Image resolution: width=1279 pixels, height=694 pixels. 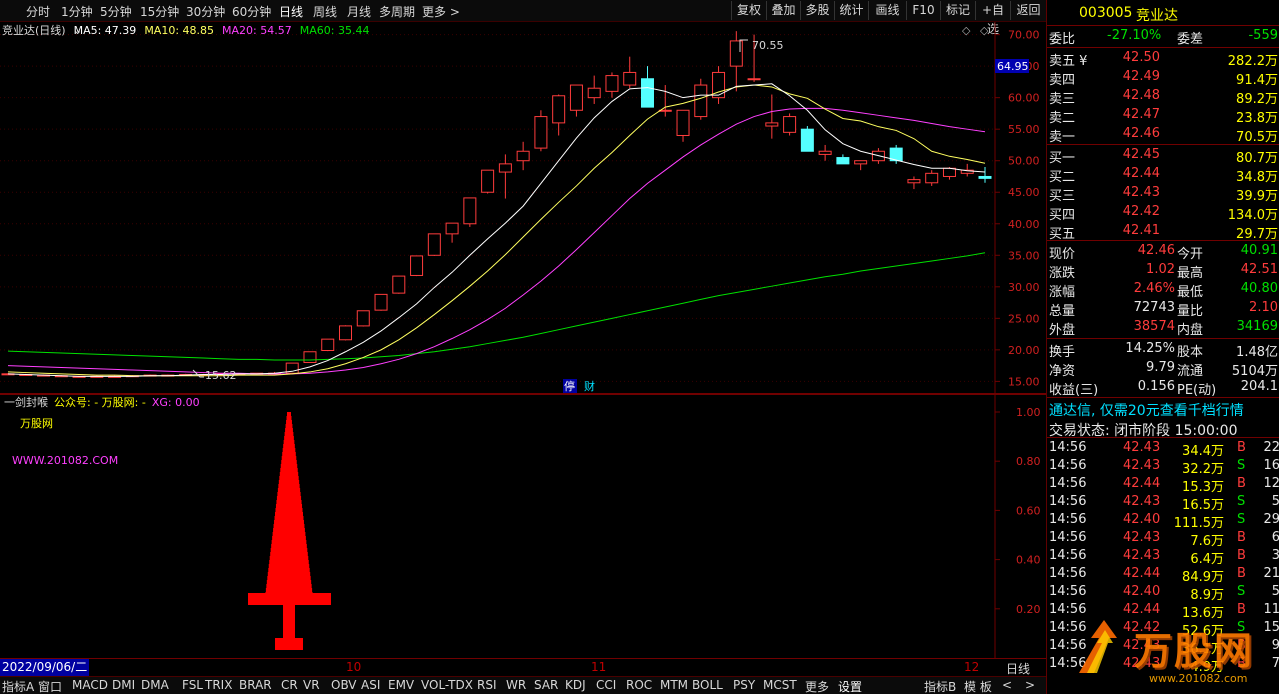 I want to click on indicator-tab-8: CR, so click(x=289, y=685).